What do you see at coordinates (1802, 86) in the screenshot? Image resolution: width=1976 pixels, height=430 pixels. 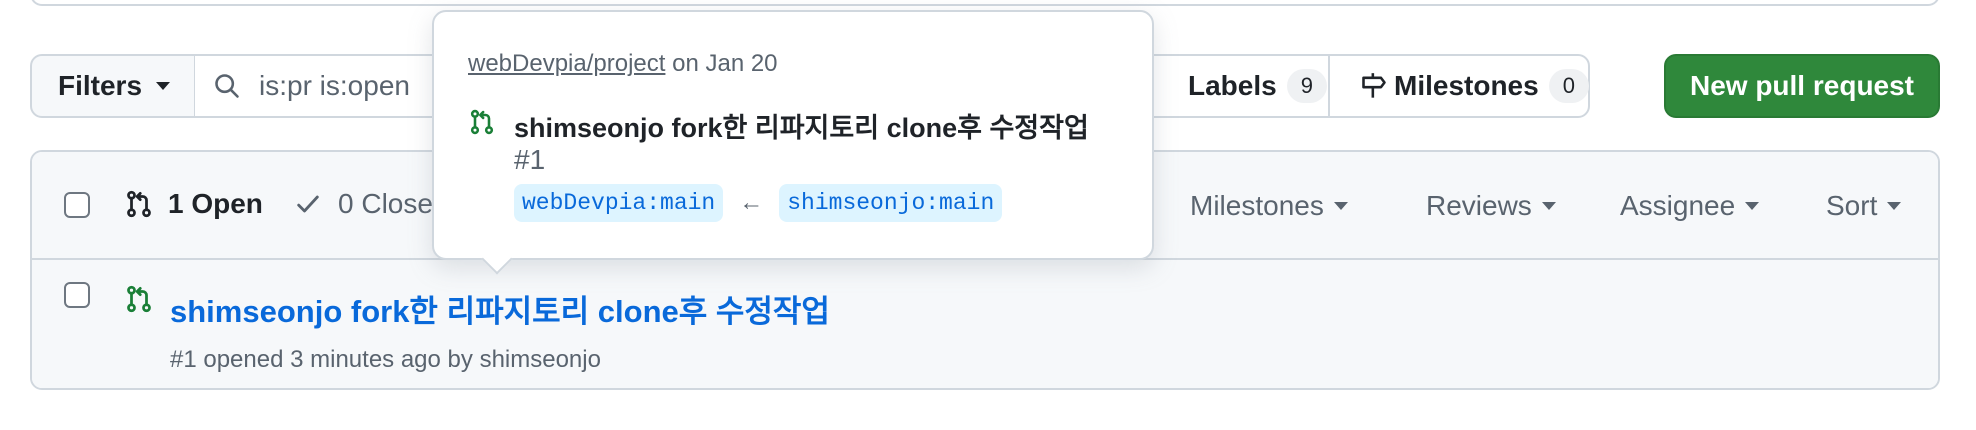 I see `new-pull-request-button: New pull request` at bounding box center [1802, 86].